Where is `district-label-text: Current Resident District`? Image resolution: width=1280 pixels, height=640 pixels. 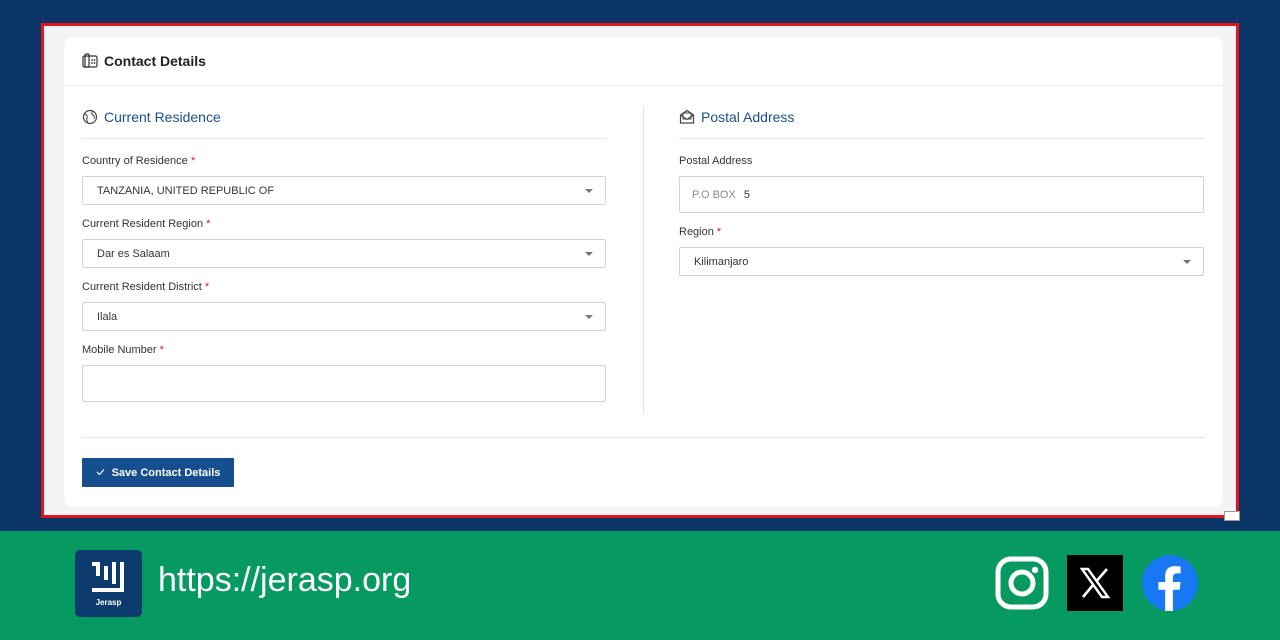 district-label-text: Current Resident District is located at coordinates (142, 287).